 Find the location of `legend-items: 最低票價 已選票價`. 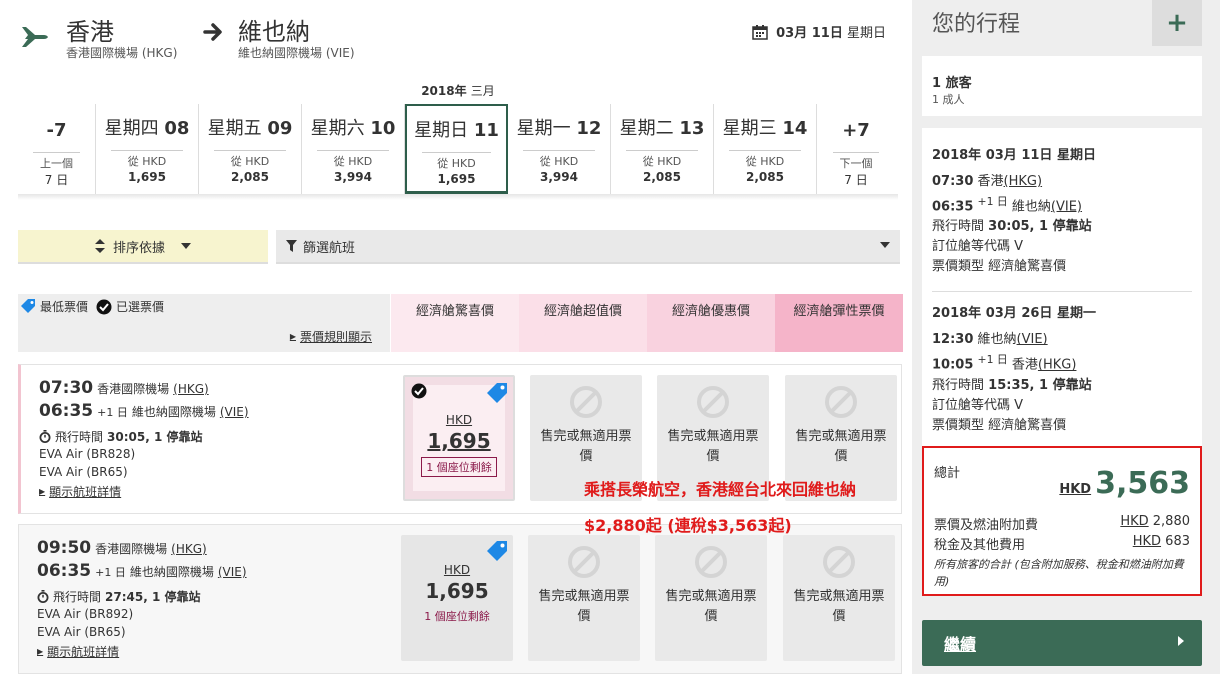

legend-items: 最低票價 已選票價 is located at coordinates (92, 306).